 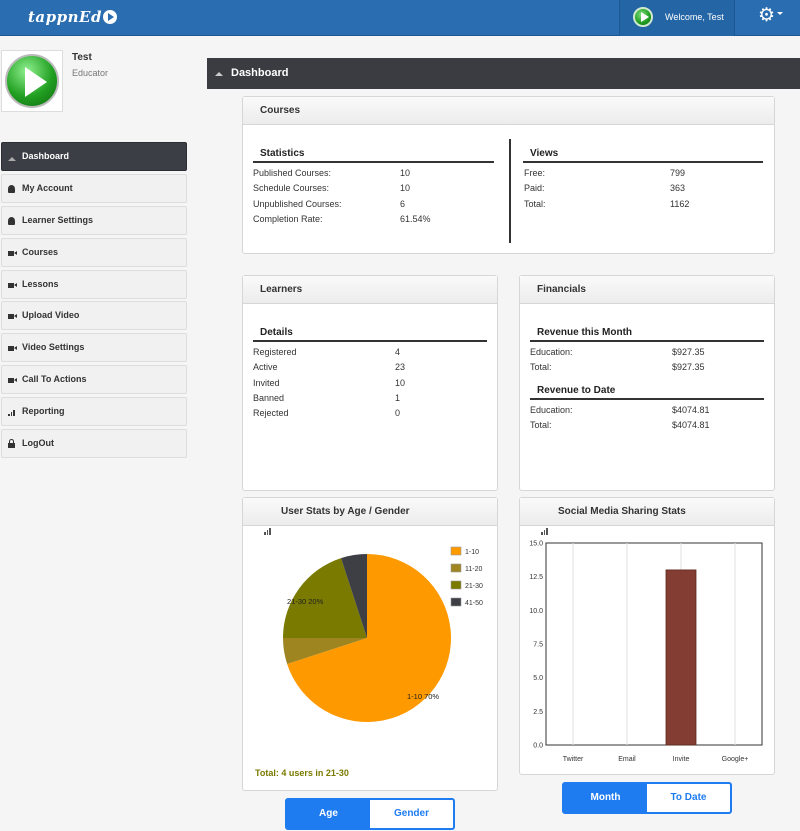 I want to click on views-value: 1162, so click(x=680, y=203).